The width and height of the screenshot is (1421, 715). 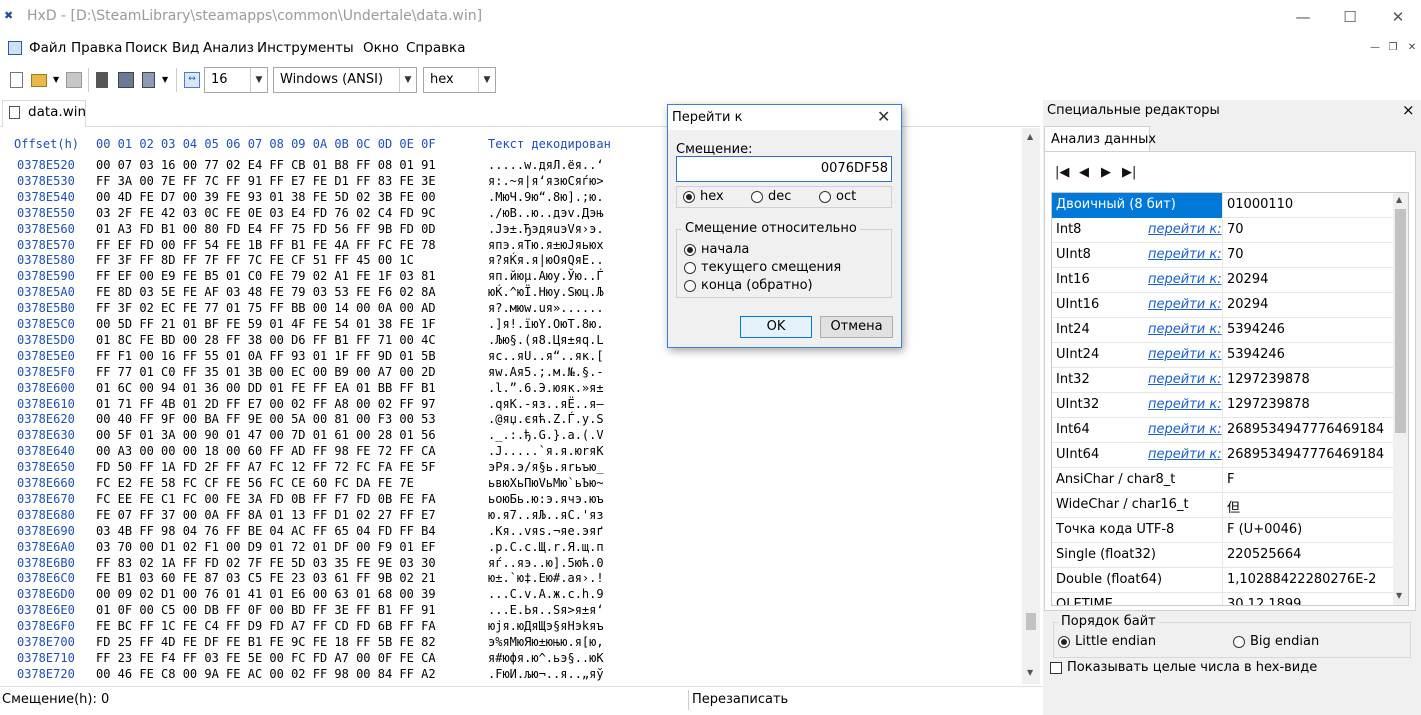 I want to click on inspector-row: Int64 перейти к: 2689534947776469184, so click(x=1223, y=430).